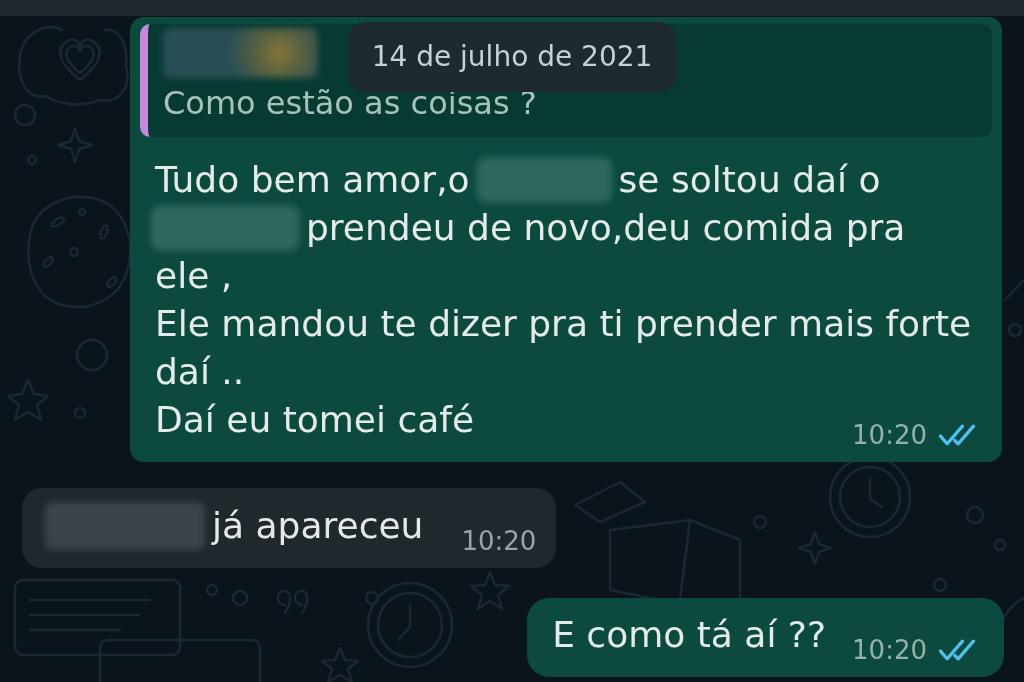 This screenshot has height=682, width=1024. I want to click on message-text: já apareceu, so click(318, 526).